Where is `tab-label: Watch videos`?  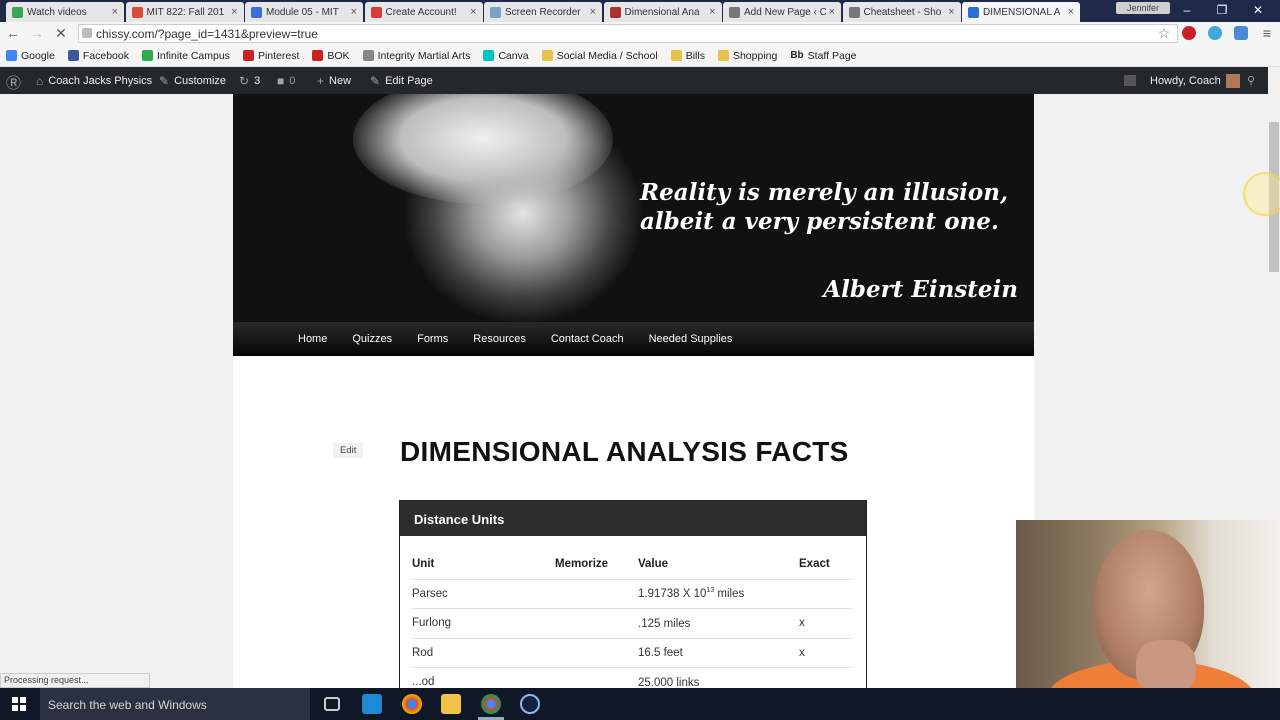 tab-label: Watch videos is located at coordinates (57, 12).